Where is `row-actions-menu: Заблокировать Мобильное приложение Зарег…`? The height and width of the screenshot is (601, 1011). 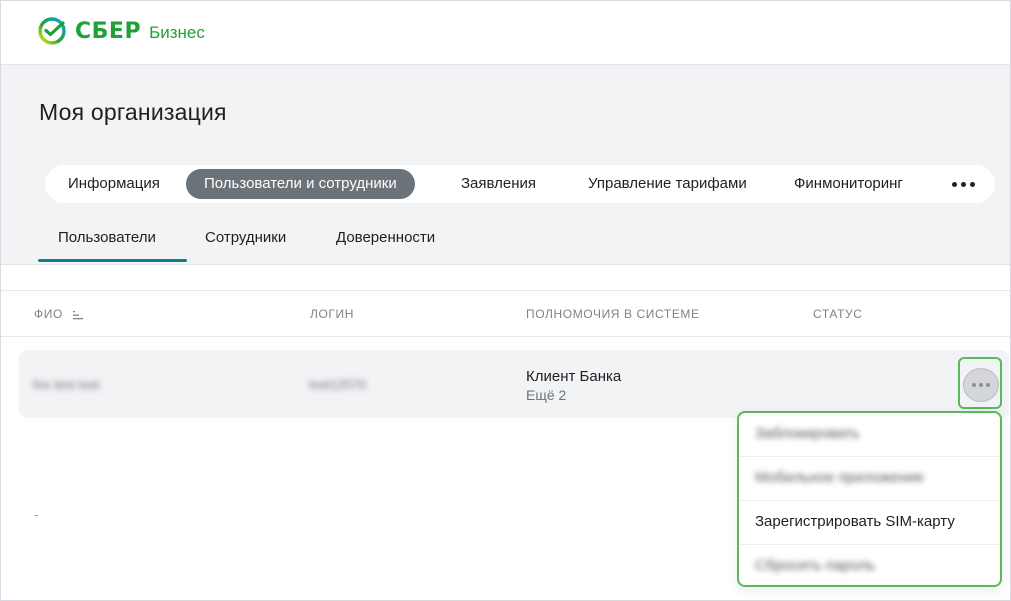
row-actions-menu: Заблокировать Мобильное приложение Зарег… is located at coordinates (869, 499).